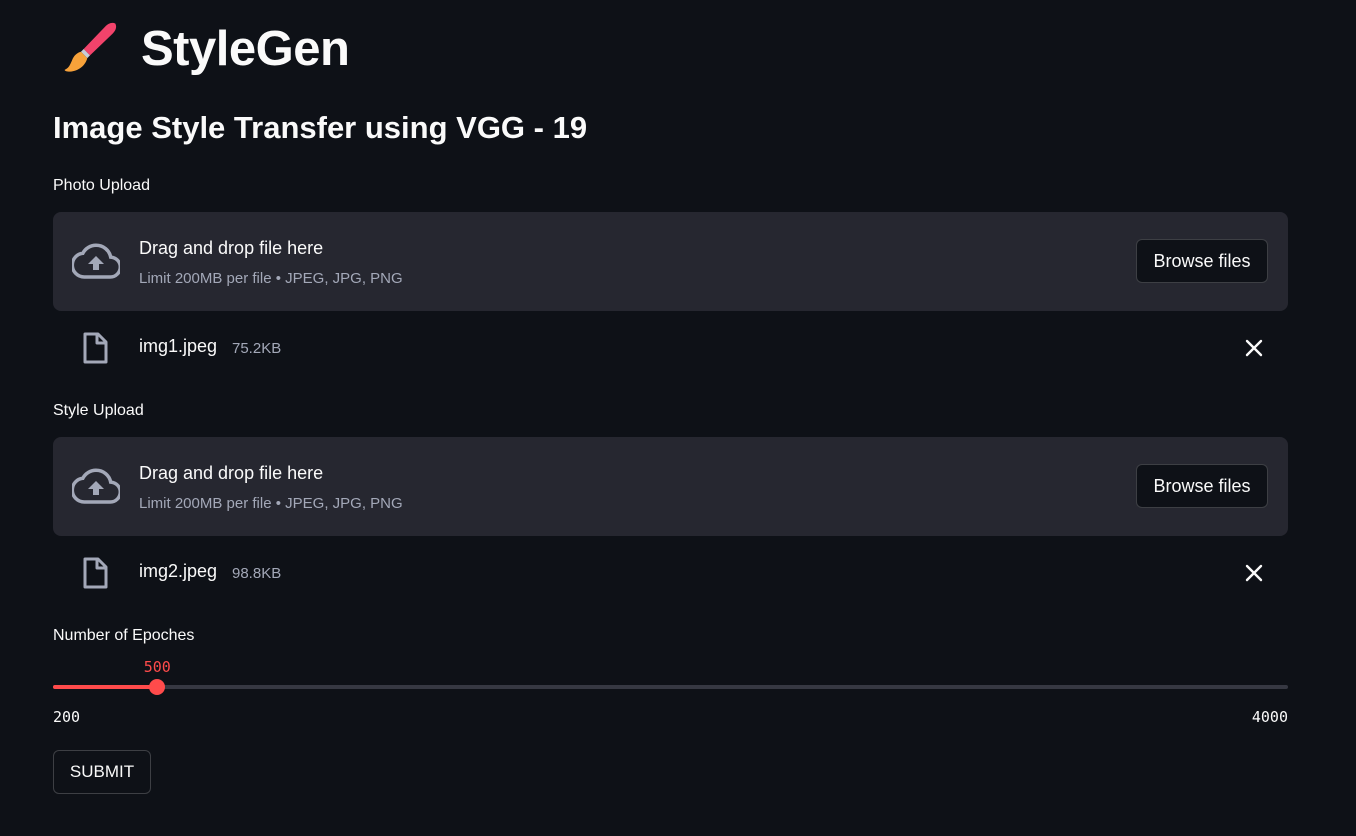 The image size is (1356, 836). Describe the element at coordinates (257, 573) in the screenshot. I see `style-file-size: 98.8KB` at that location.